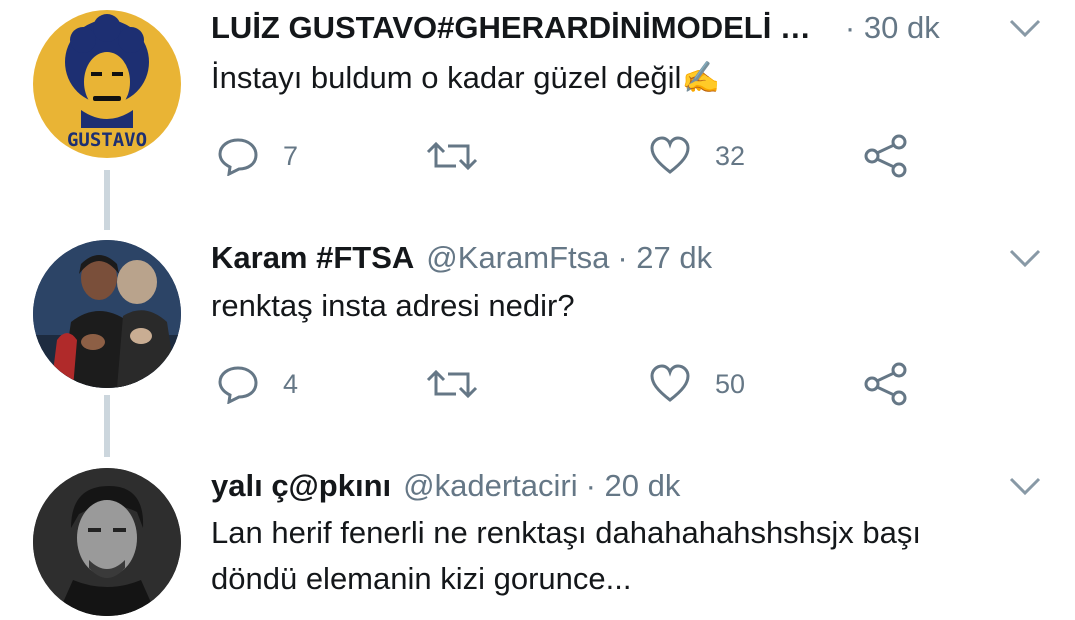  I want to click on avatar-logo-text: GUSTAVO, so click(107, 140).